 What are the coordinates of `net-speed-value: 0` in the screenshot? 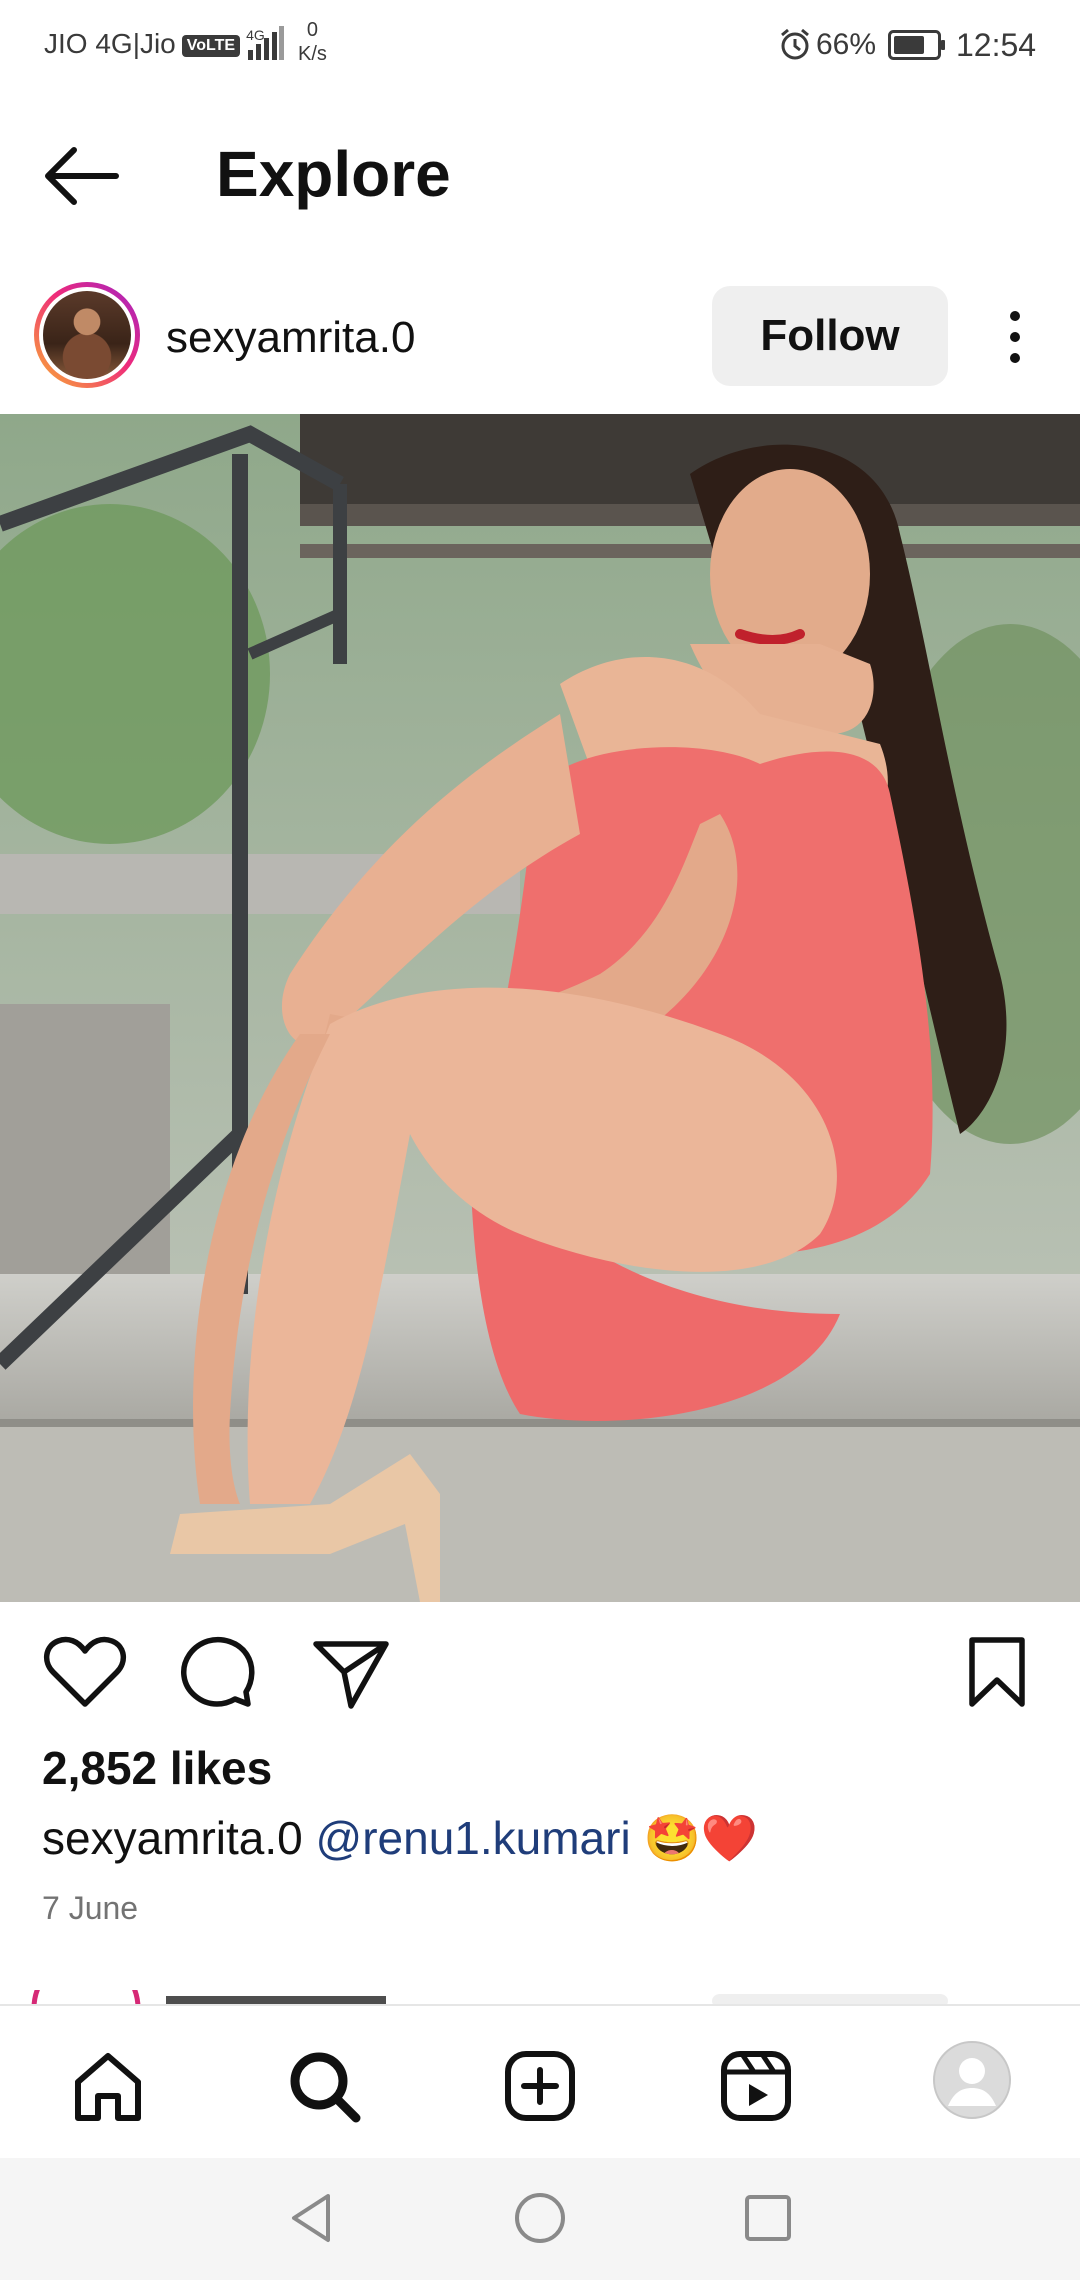 It's located at (312, 30).